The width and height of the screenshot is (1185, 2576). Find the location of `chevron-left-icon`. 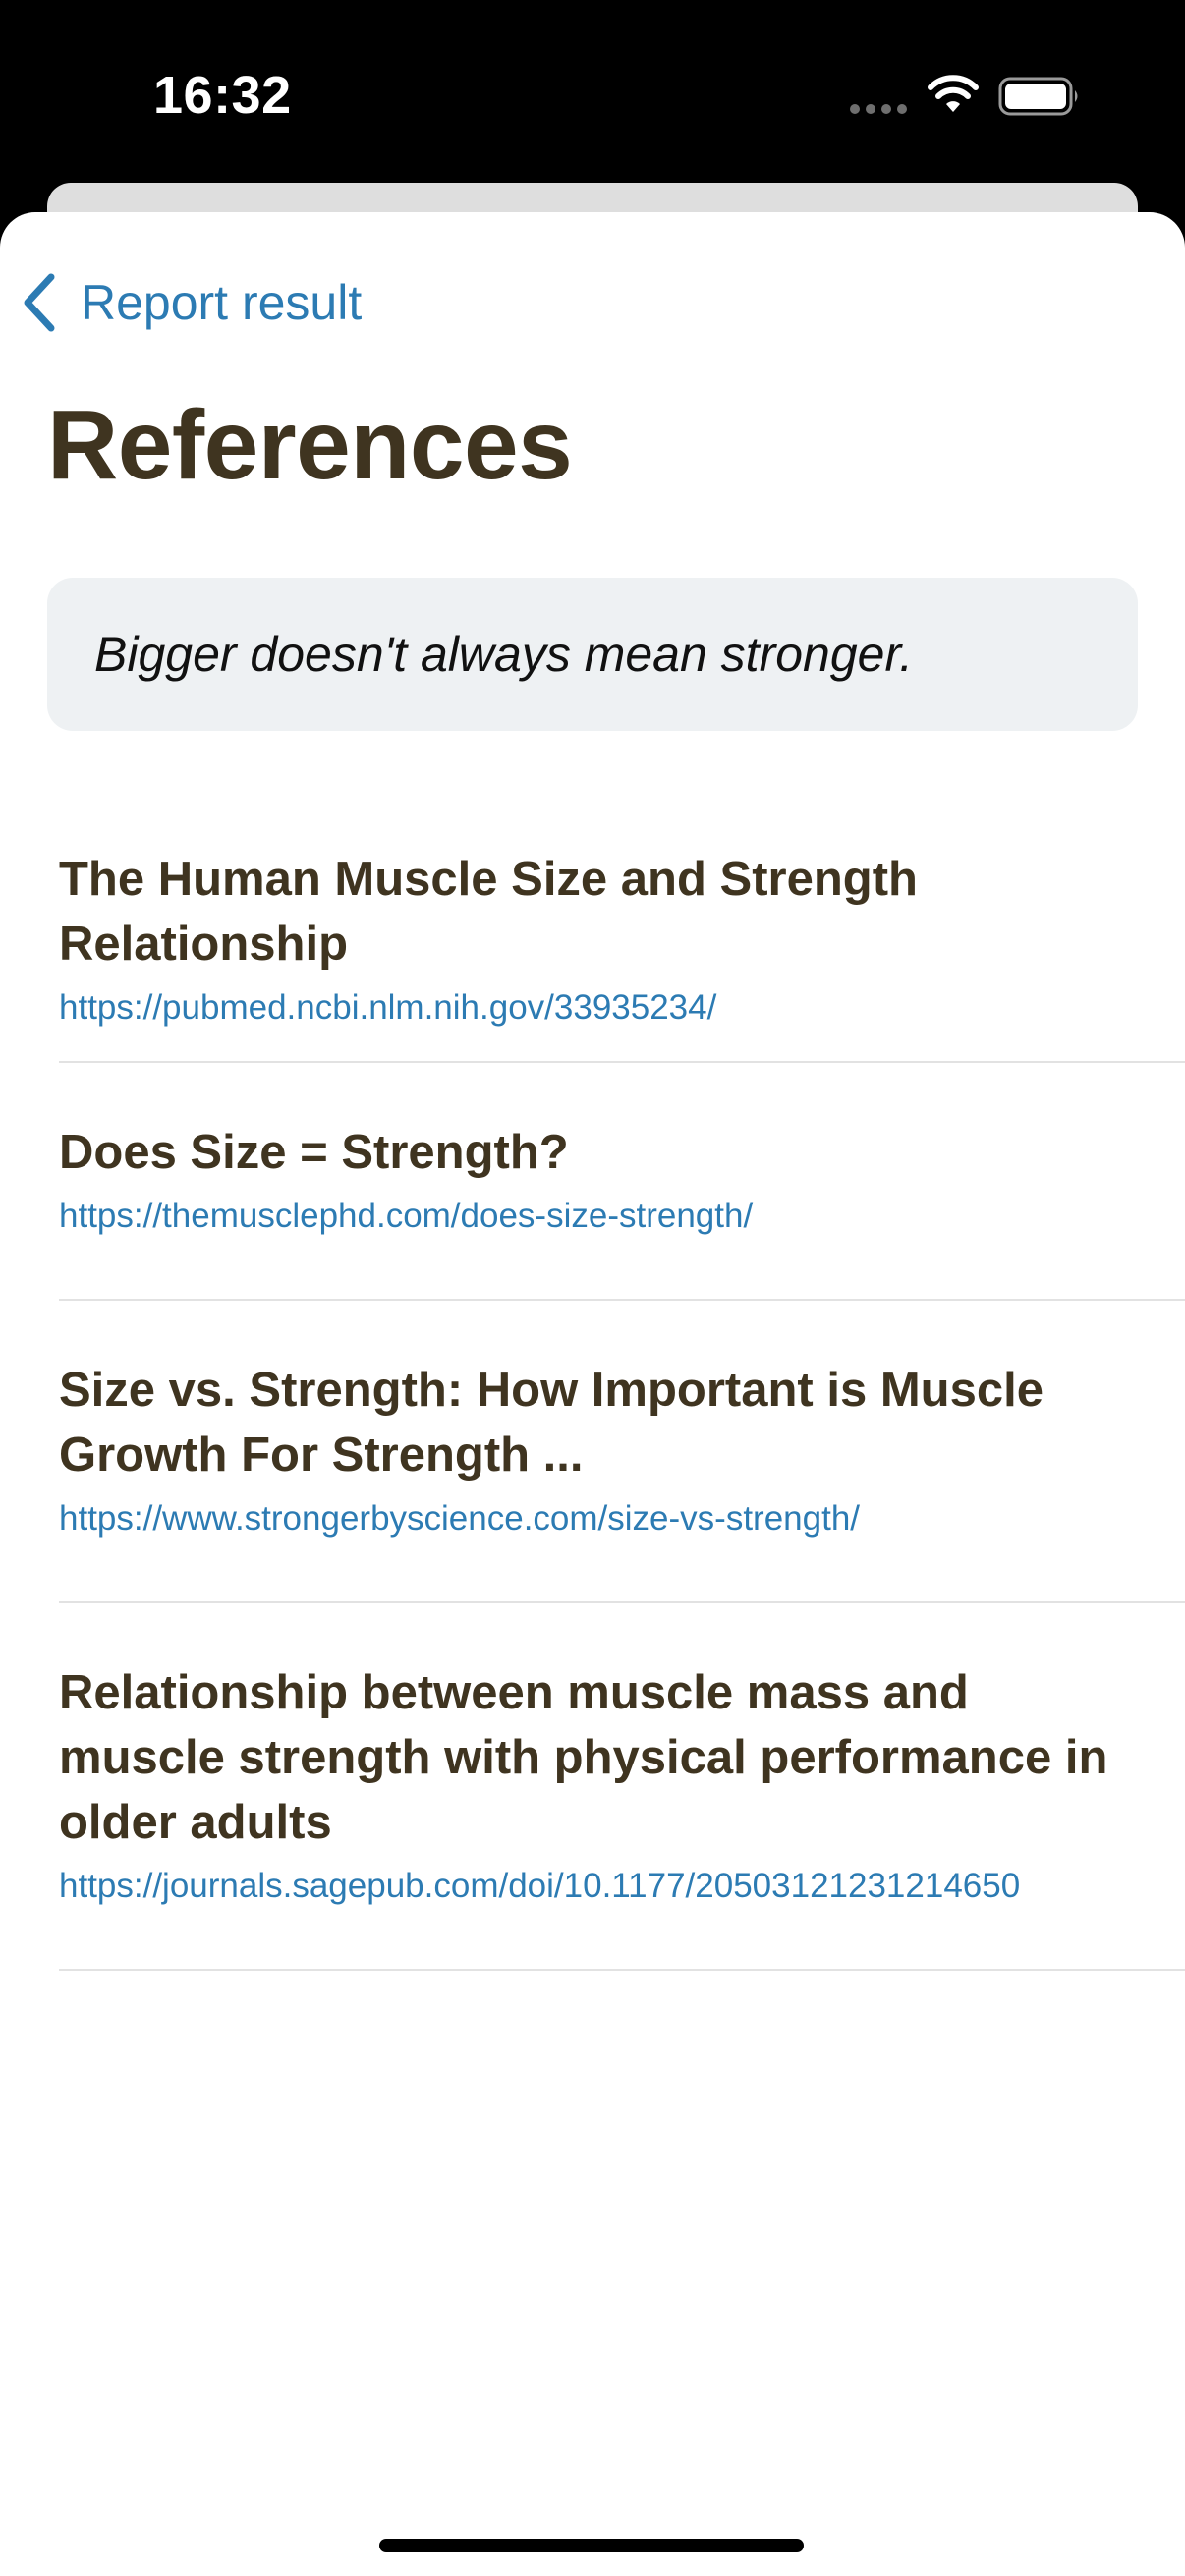

chevron-left-icon is located at coordinates (40, 302).